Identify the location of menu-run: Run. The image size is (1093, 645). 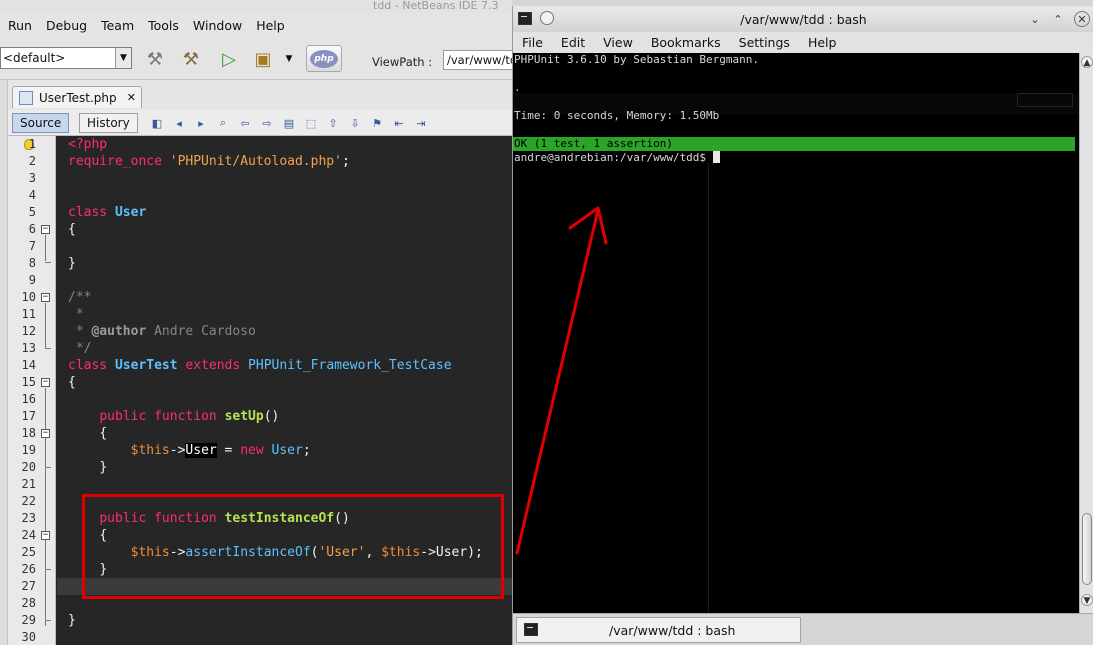
(20, 25).